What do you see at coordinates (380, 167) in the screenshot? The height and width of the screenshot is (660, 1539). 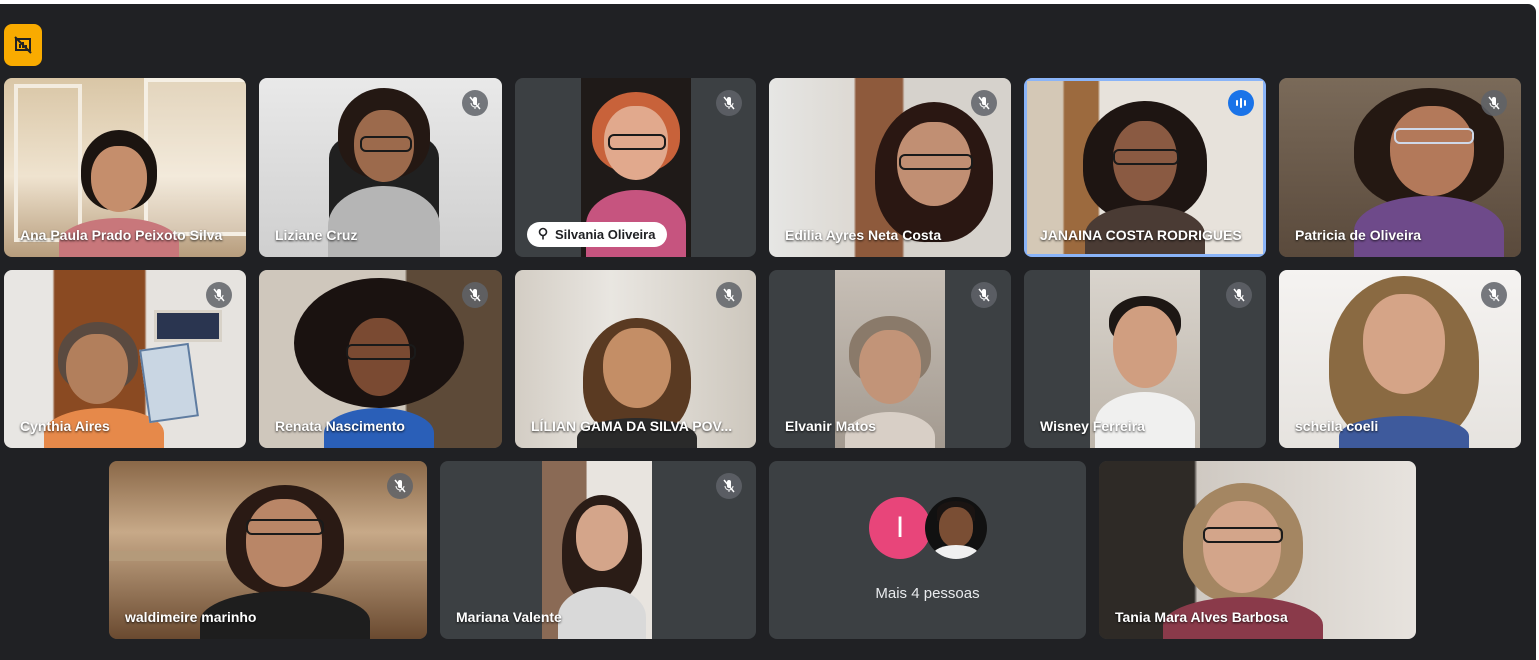 I see `participant-tile: Liziane Cruz` at bounding box center [380, 167].